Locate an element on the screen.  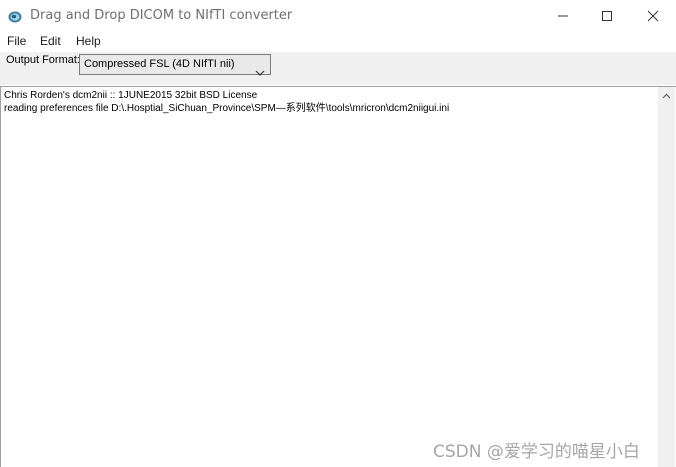
output-format-select: Compressed FSL (4D NIfTI nii) is located at coordinates (175, 65).